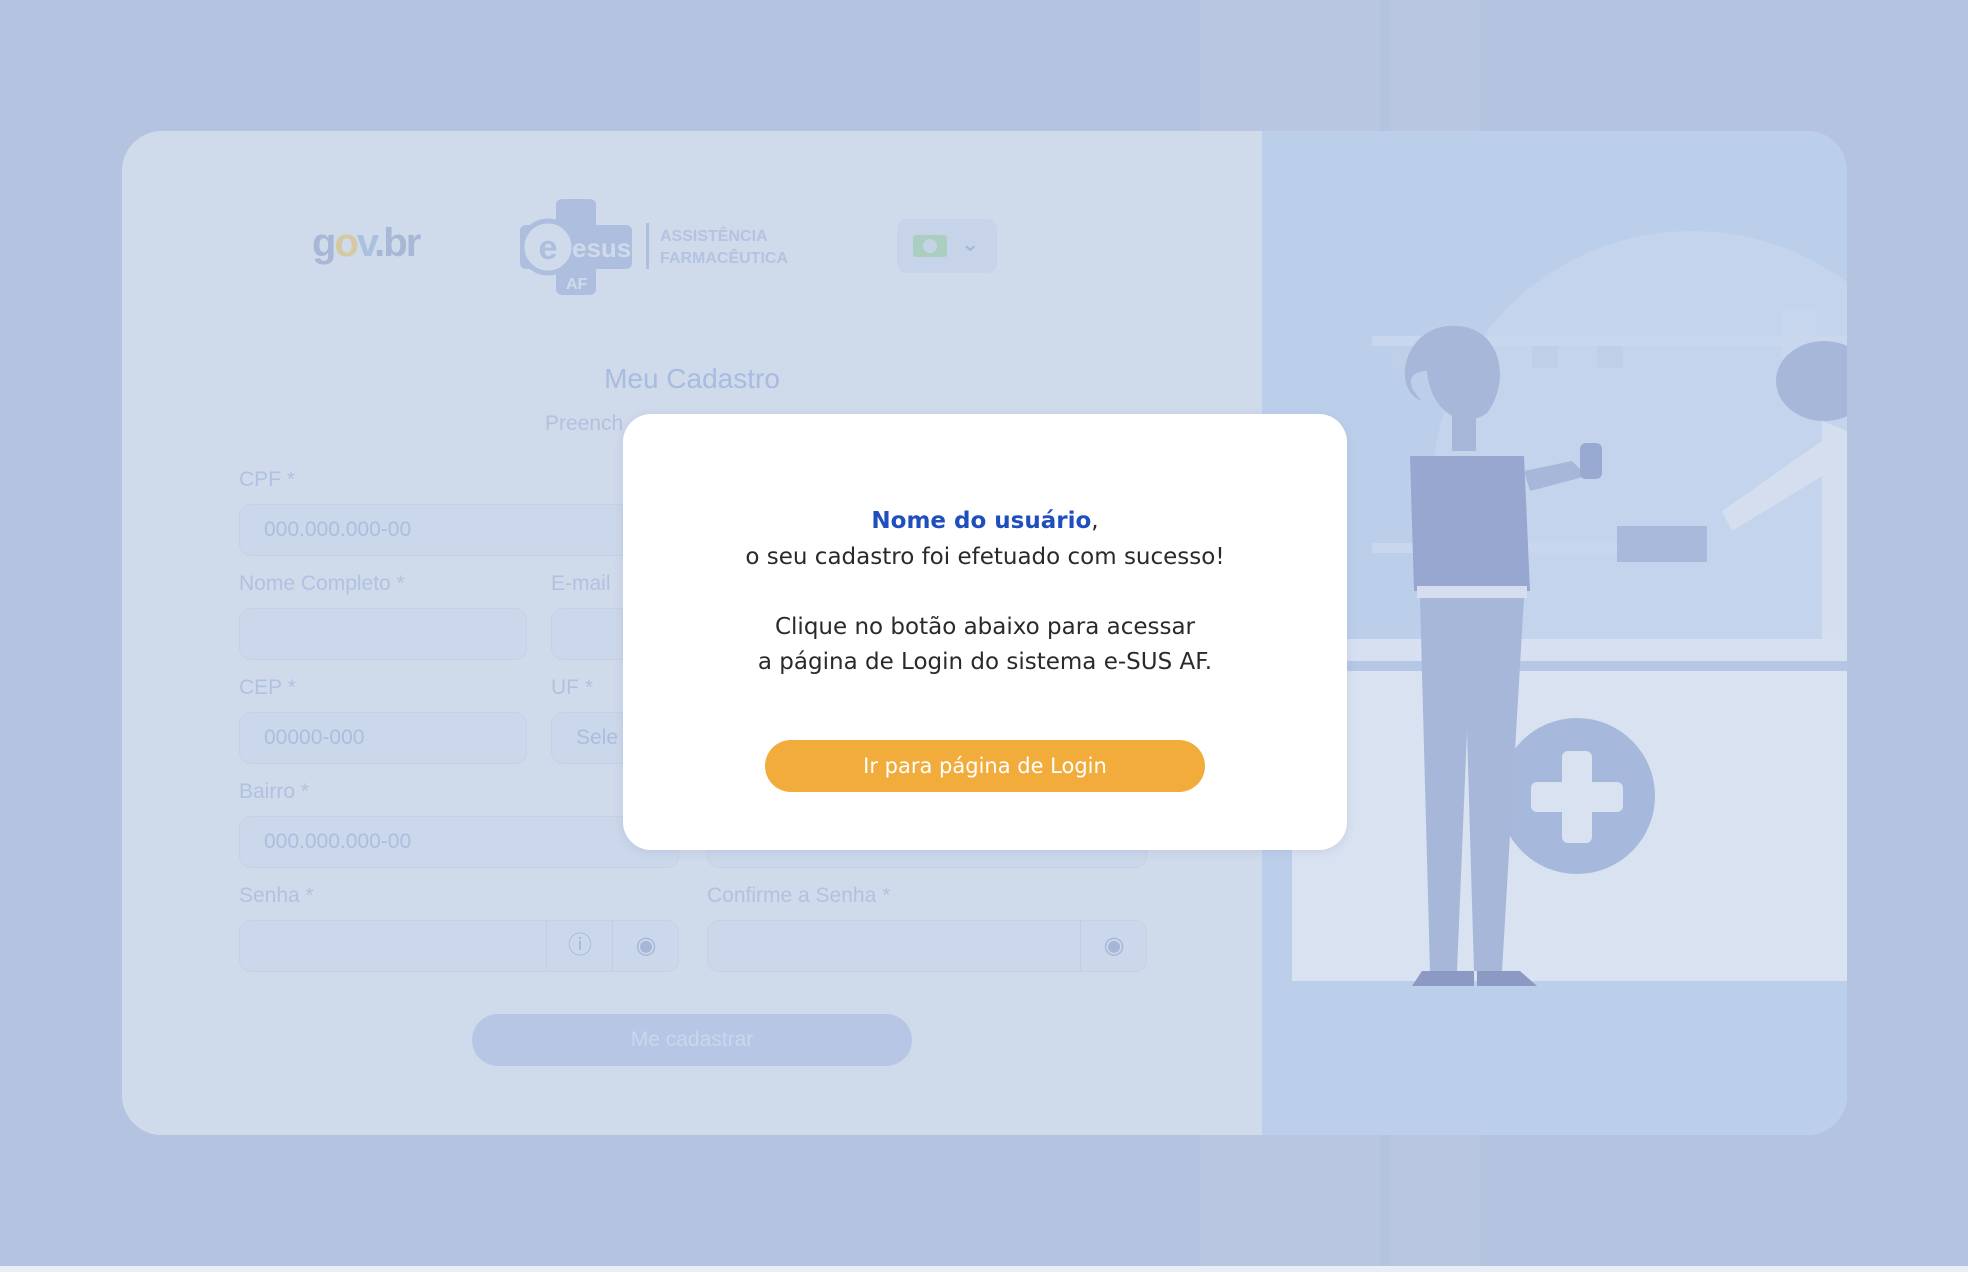 This screenshot has height=1272, width=1968. I want to click on user-name: Nome do usuário, so click(981, 521).